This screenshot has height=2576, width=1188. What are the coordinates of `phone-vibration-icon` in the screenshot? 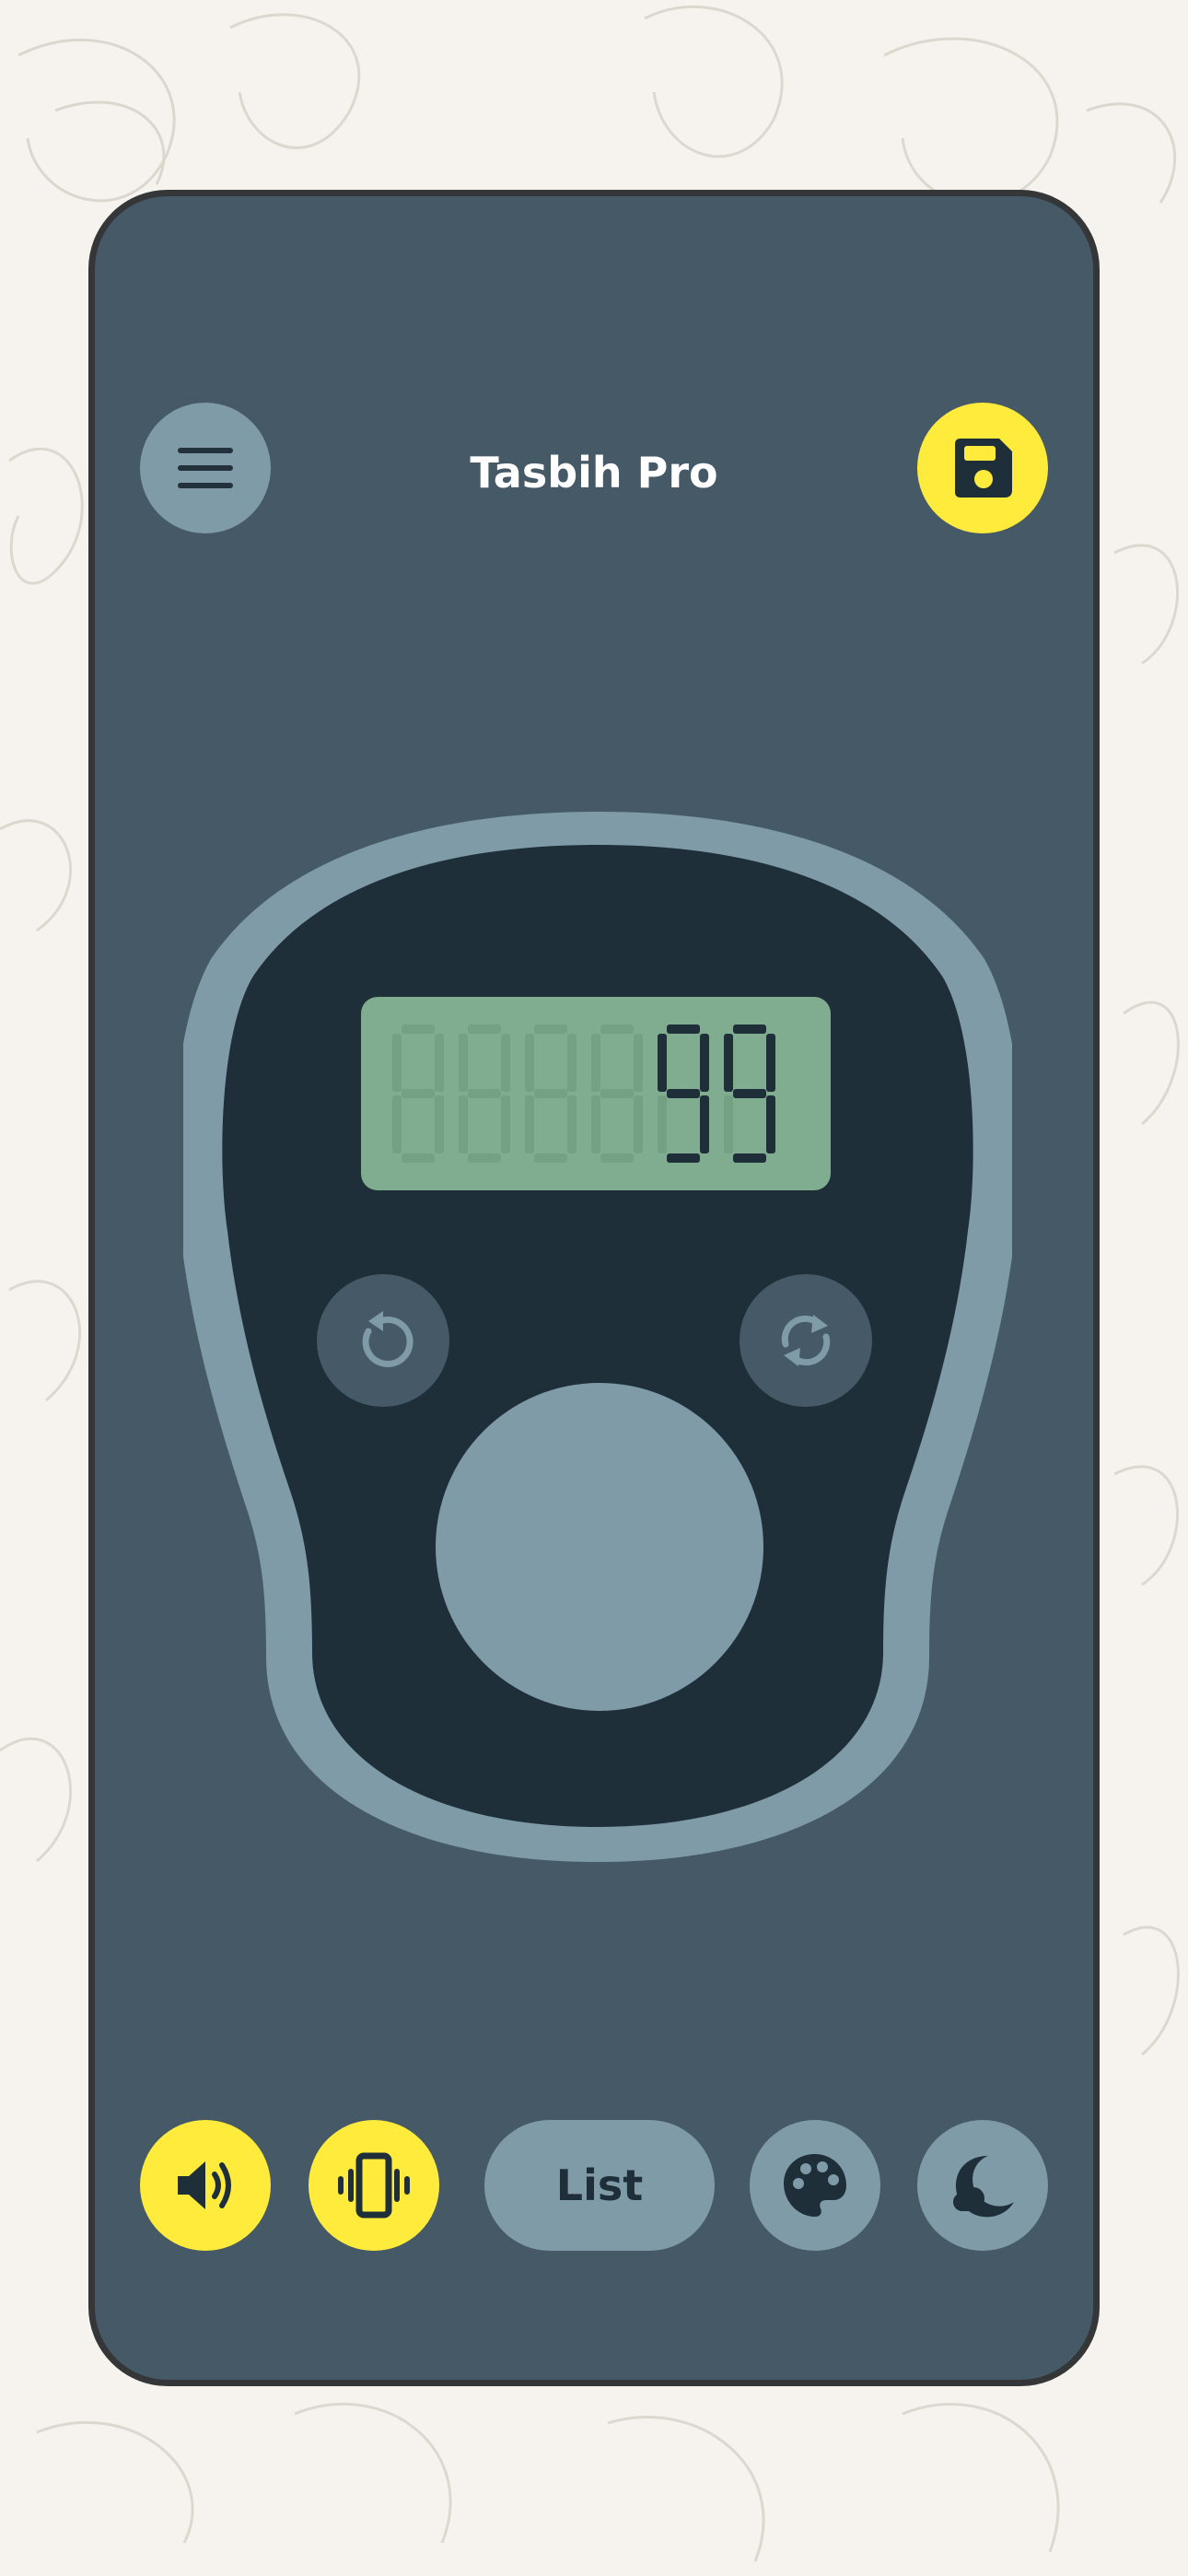 It's located at (374, 2185).